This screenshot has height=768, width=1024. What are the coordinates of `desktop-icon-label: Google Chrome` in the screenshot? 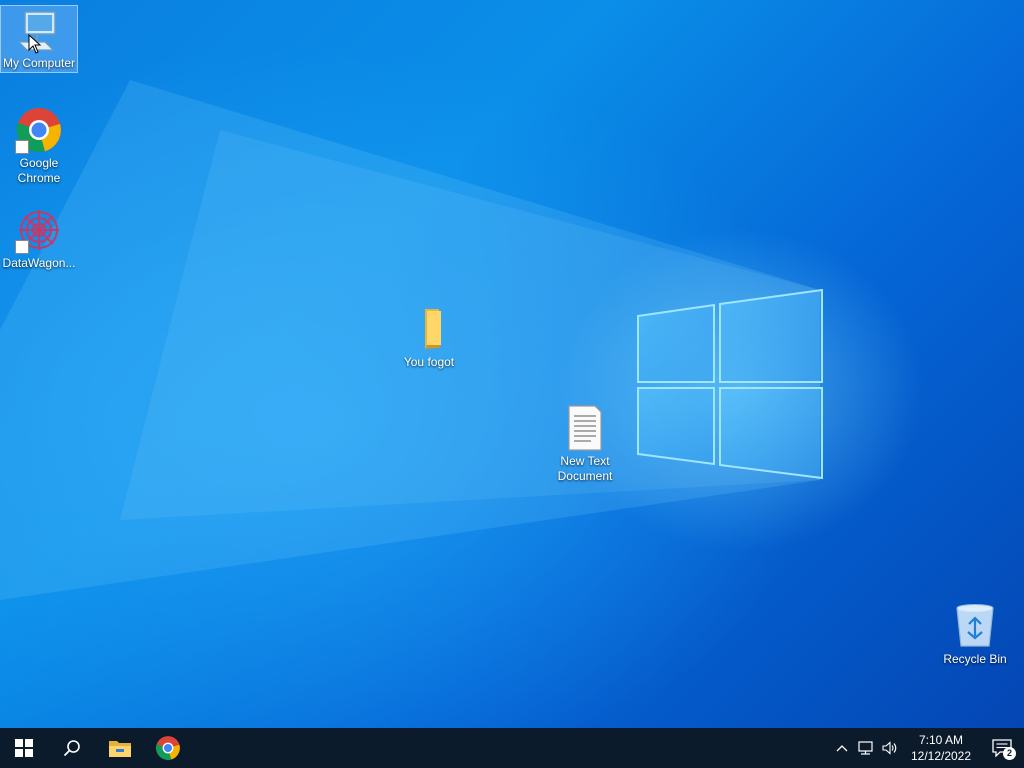 It's located at (39, 170).